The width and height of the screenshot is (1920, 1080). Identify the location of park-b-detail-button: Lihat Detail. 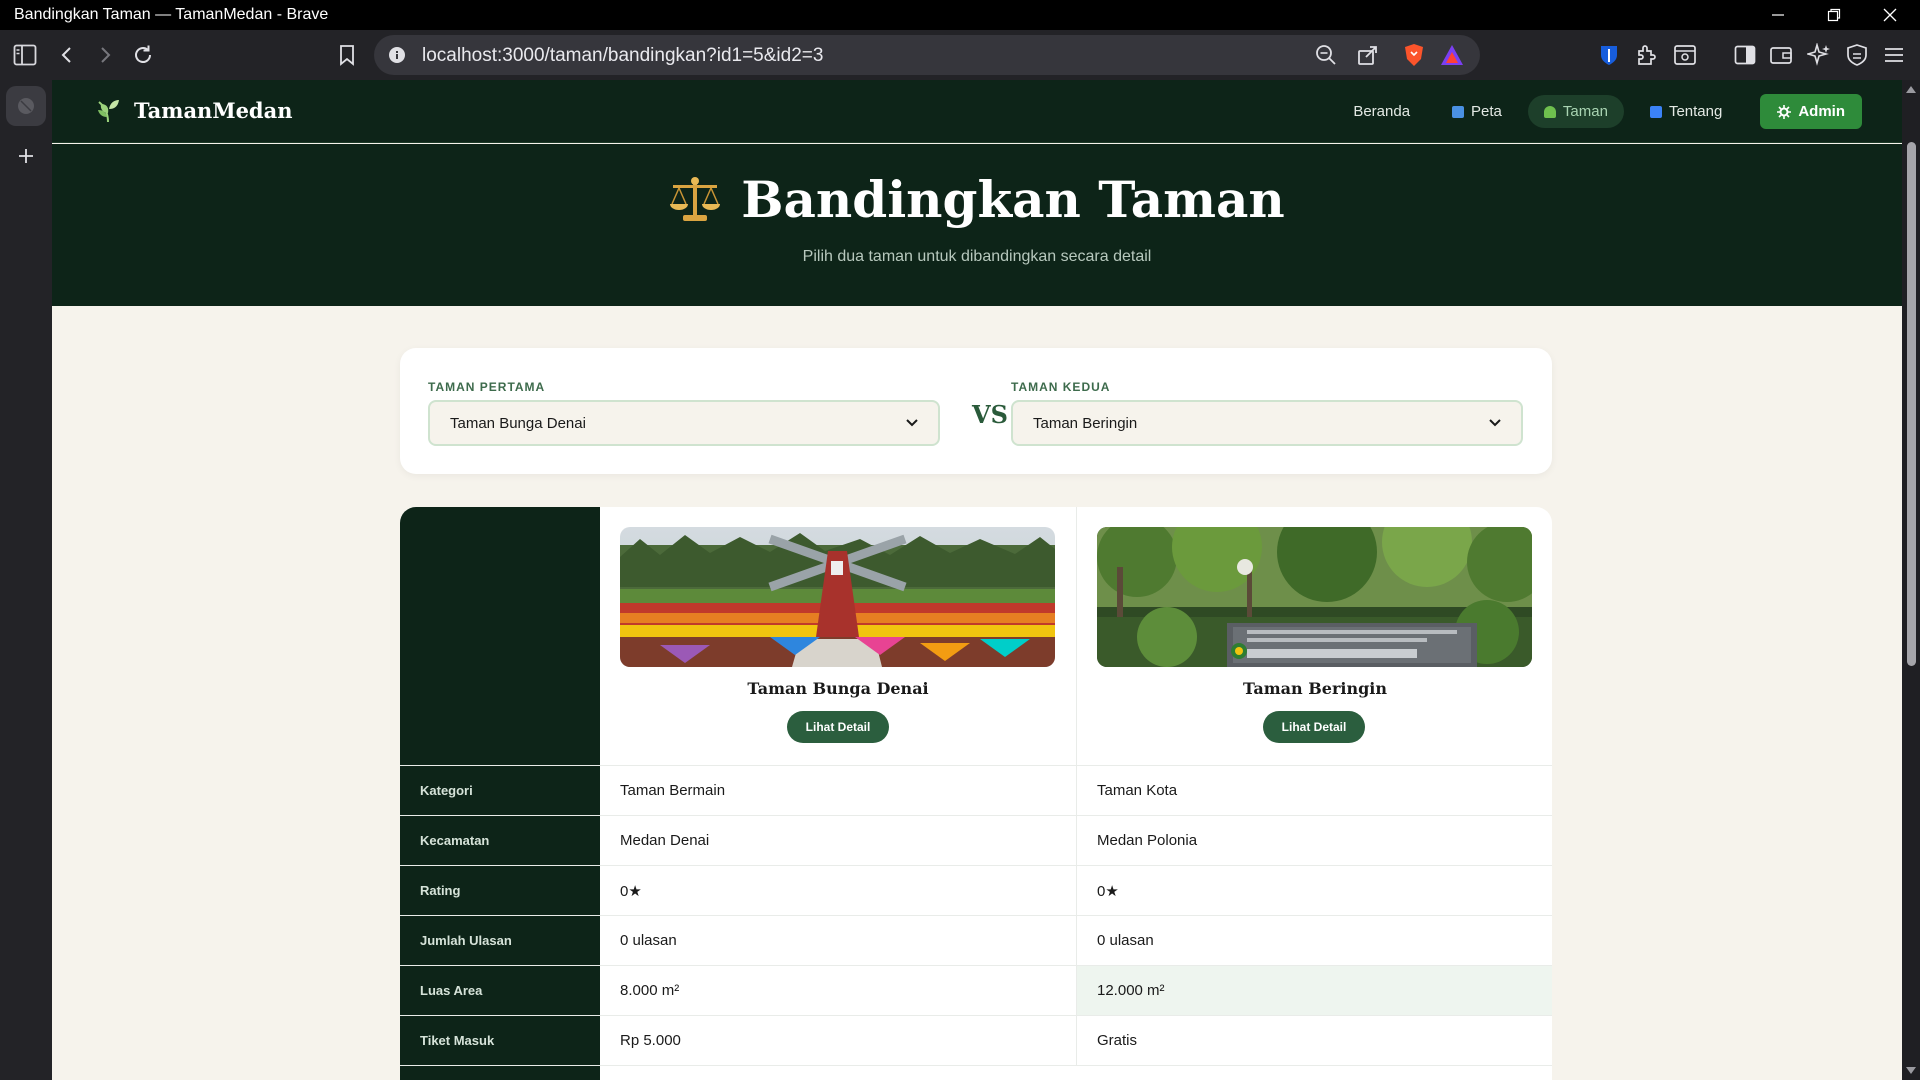
(1314, 727).